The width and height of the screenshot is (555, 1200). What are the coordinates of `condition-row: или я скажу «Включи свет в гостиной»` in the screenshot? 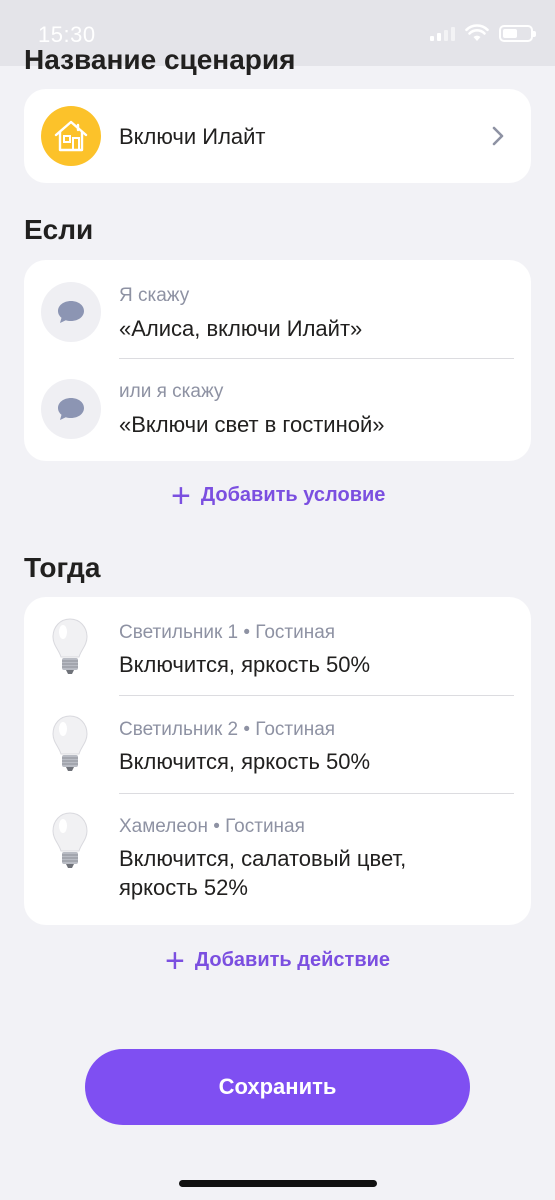 It's located at (277, 410).